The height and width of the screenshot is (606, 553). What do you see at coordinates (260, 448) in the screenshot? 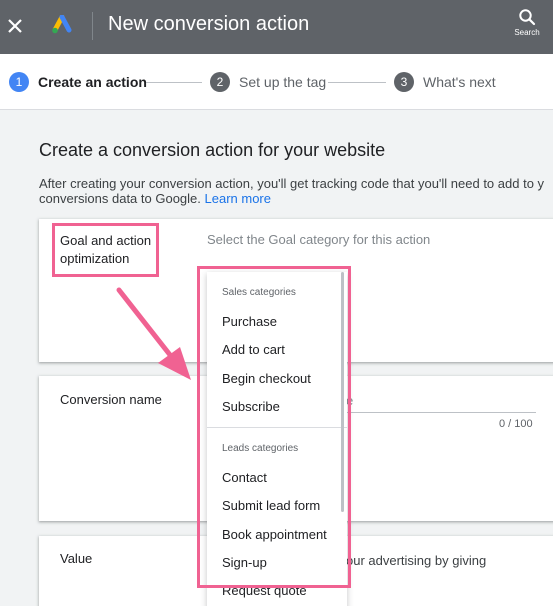
I see `leads-categories-header: Leads categories` at bounding box center [260, 448].